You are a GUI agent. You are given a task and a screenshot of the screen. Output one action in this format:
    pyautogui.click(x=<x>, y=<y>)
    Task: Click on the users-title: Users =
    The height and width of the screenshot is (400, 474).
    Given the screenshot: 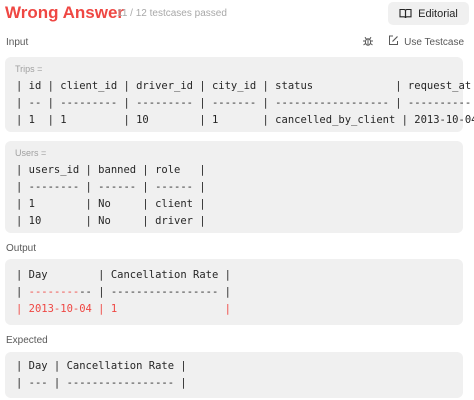 What is the action you would take?
    pyautogui.click(x=31, y=153)
    